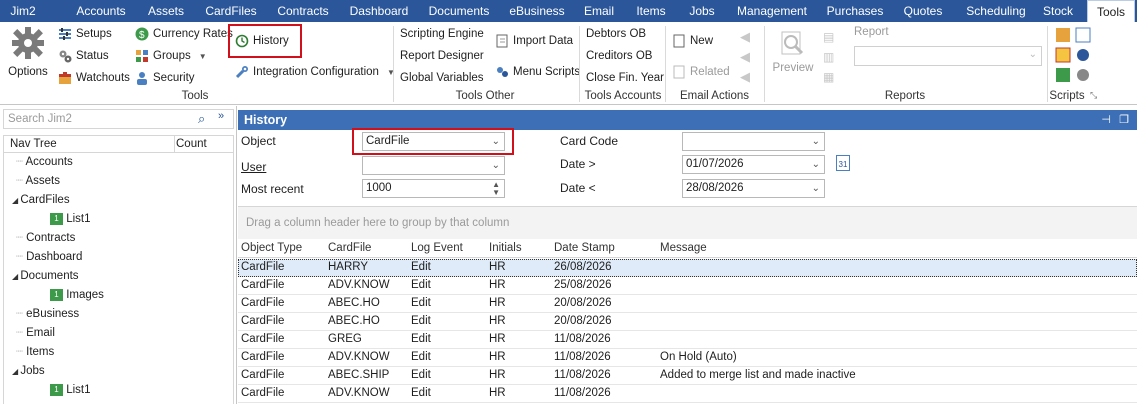  I want to click on tree-line-icon: ┈, so click(21, 314).